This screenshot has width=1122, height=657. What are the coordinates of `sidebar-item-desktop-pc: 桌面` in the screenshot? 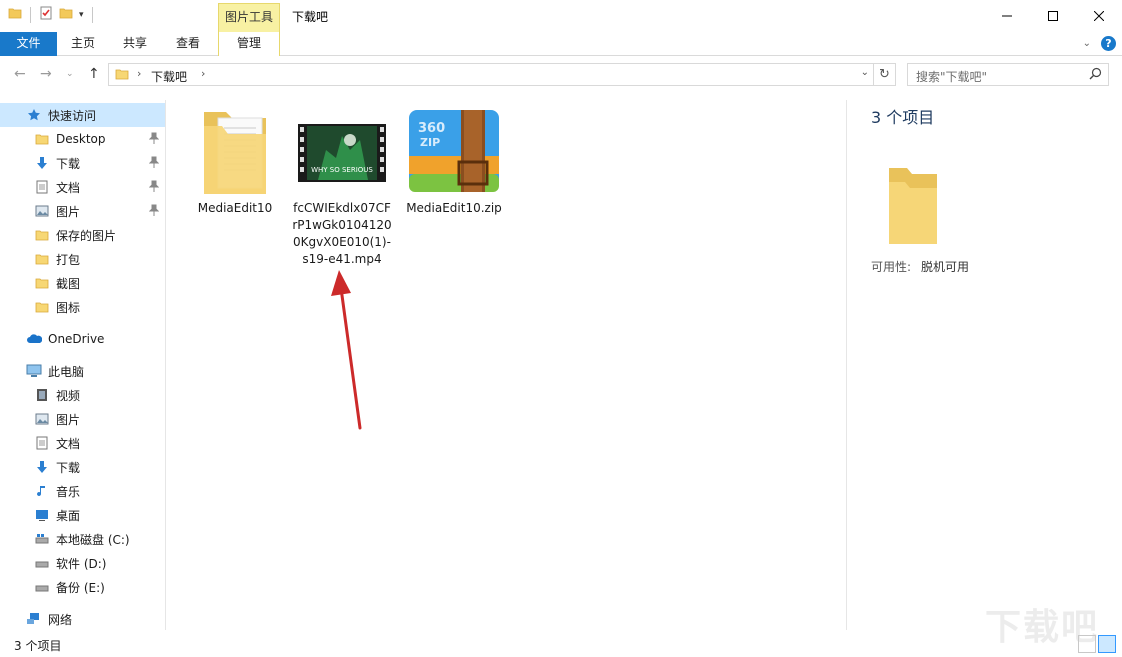 It's located at (82, 515).